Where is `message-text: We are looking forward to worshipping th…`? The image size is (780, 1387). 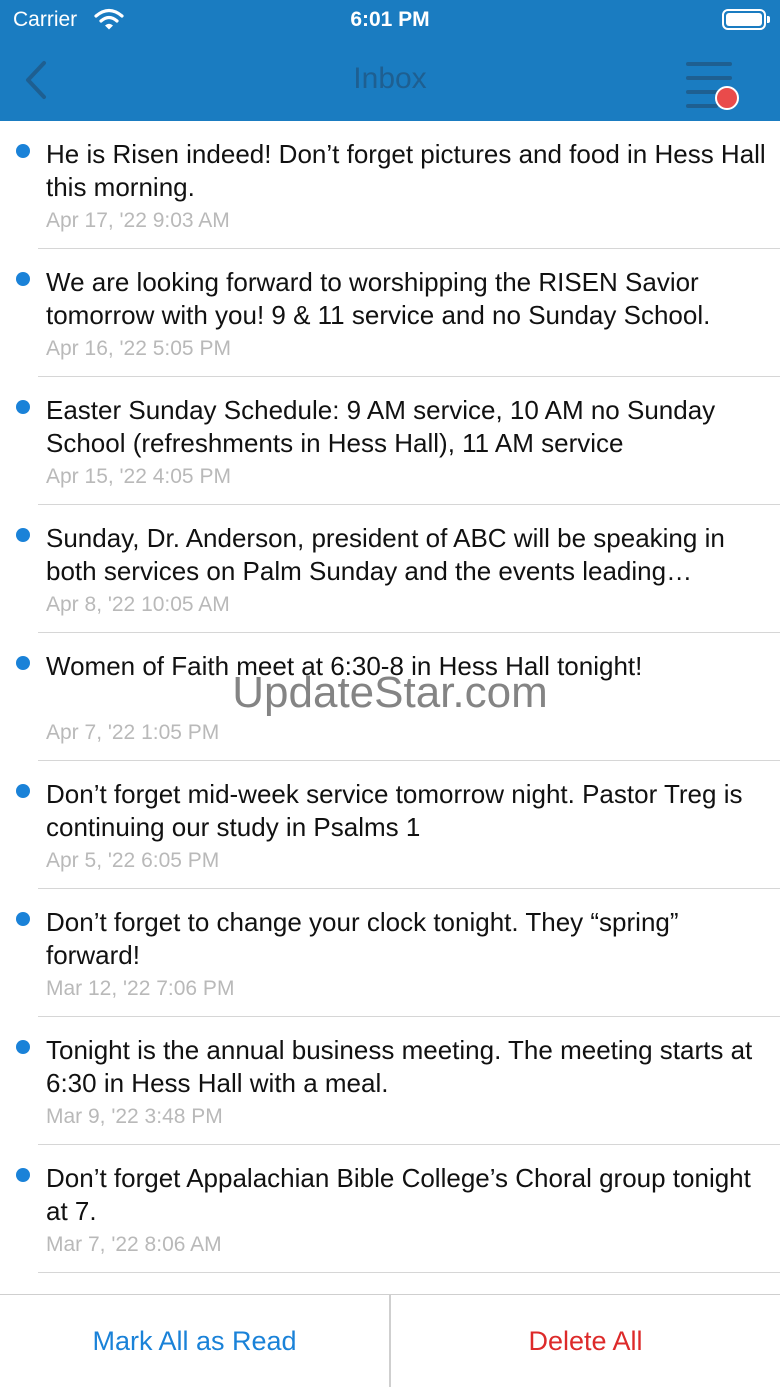 message-text: We are looking forward to worshipping th… is located at coordinates (378, 298).